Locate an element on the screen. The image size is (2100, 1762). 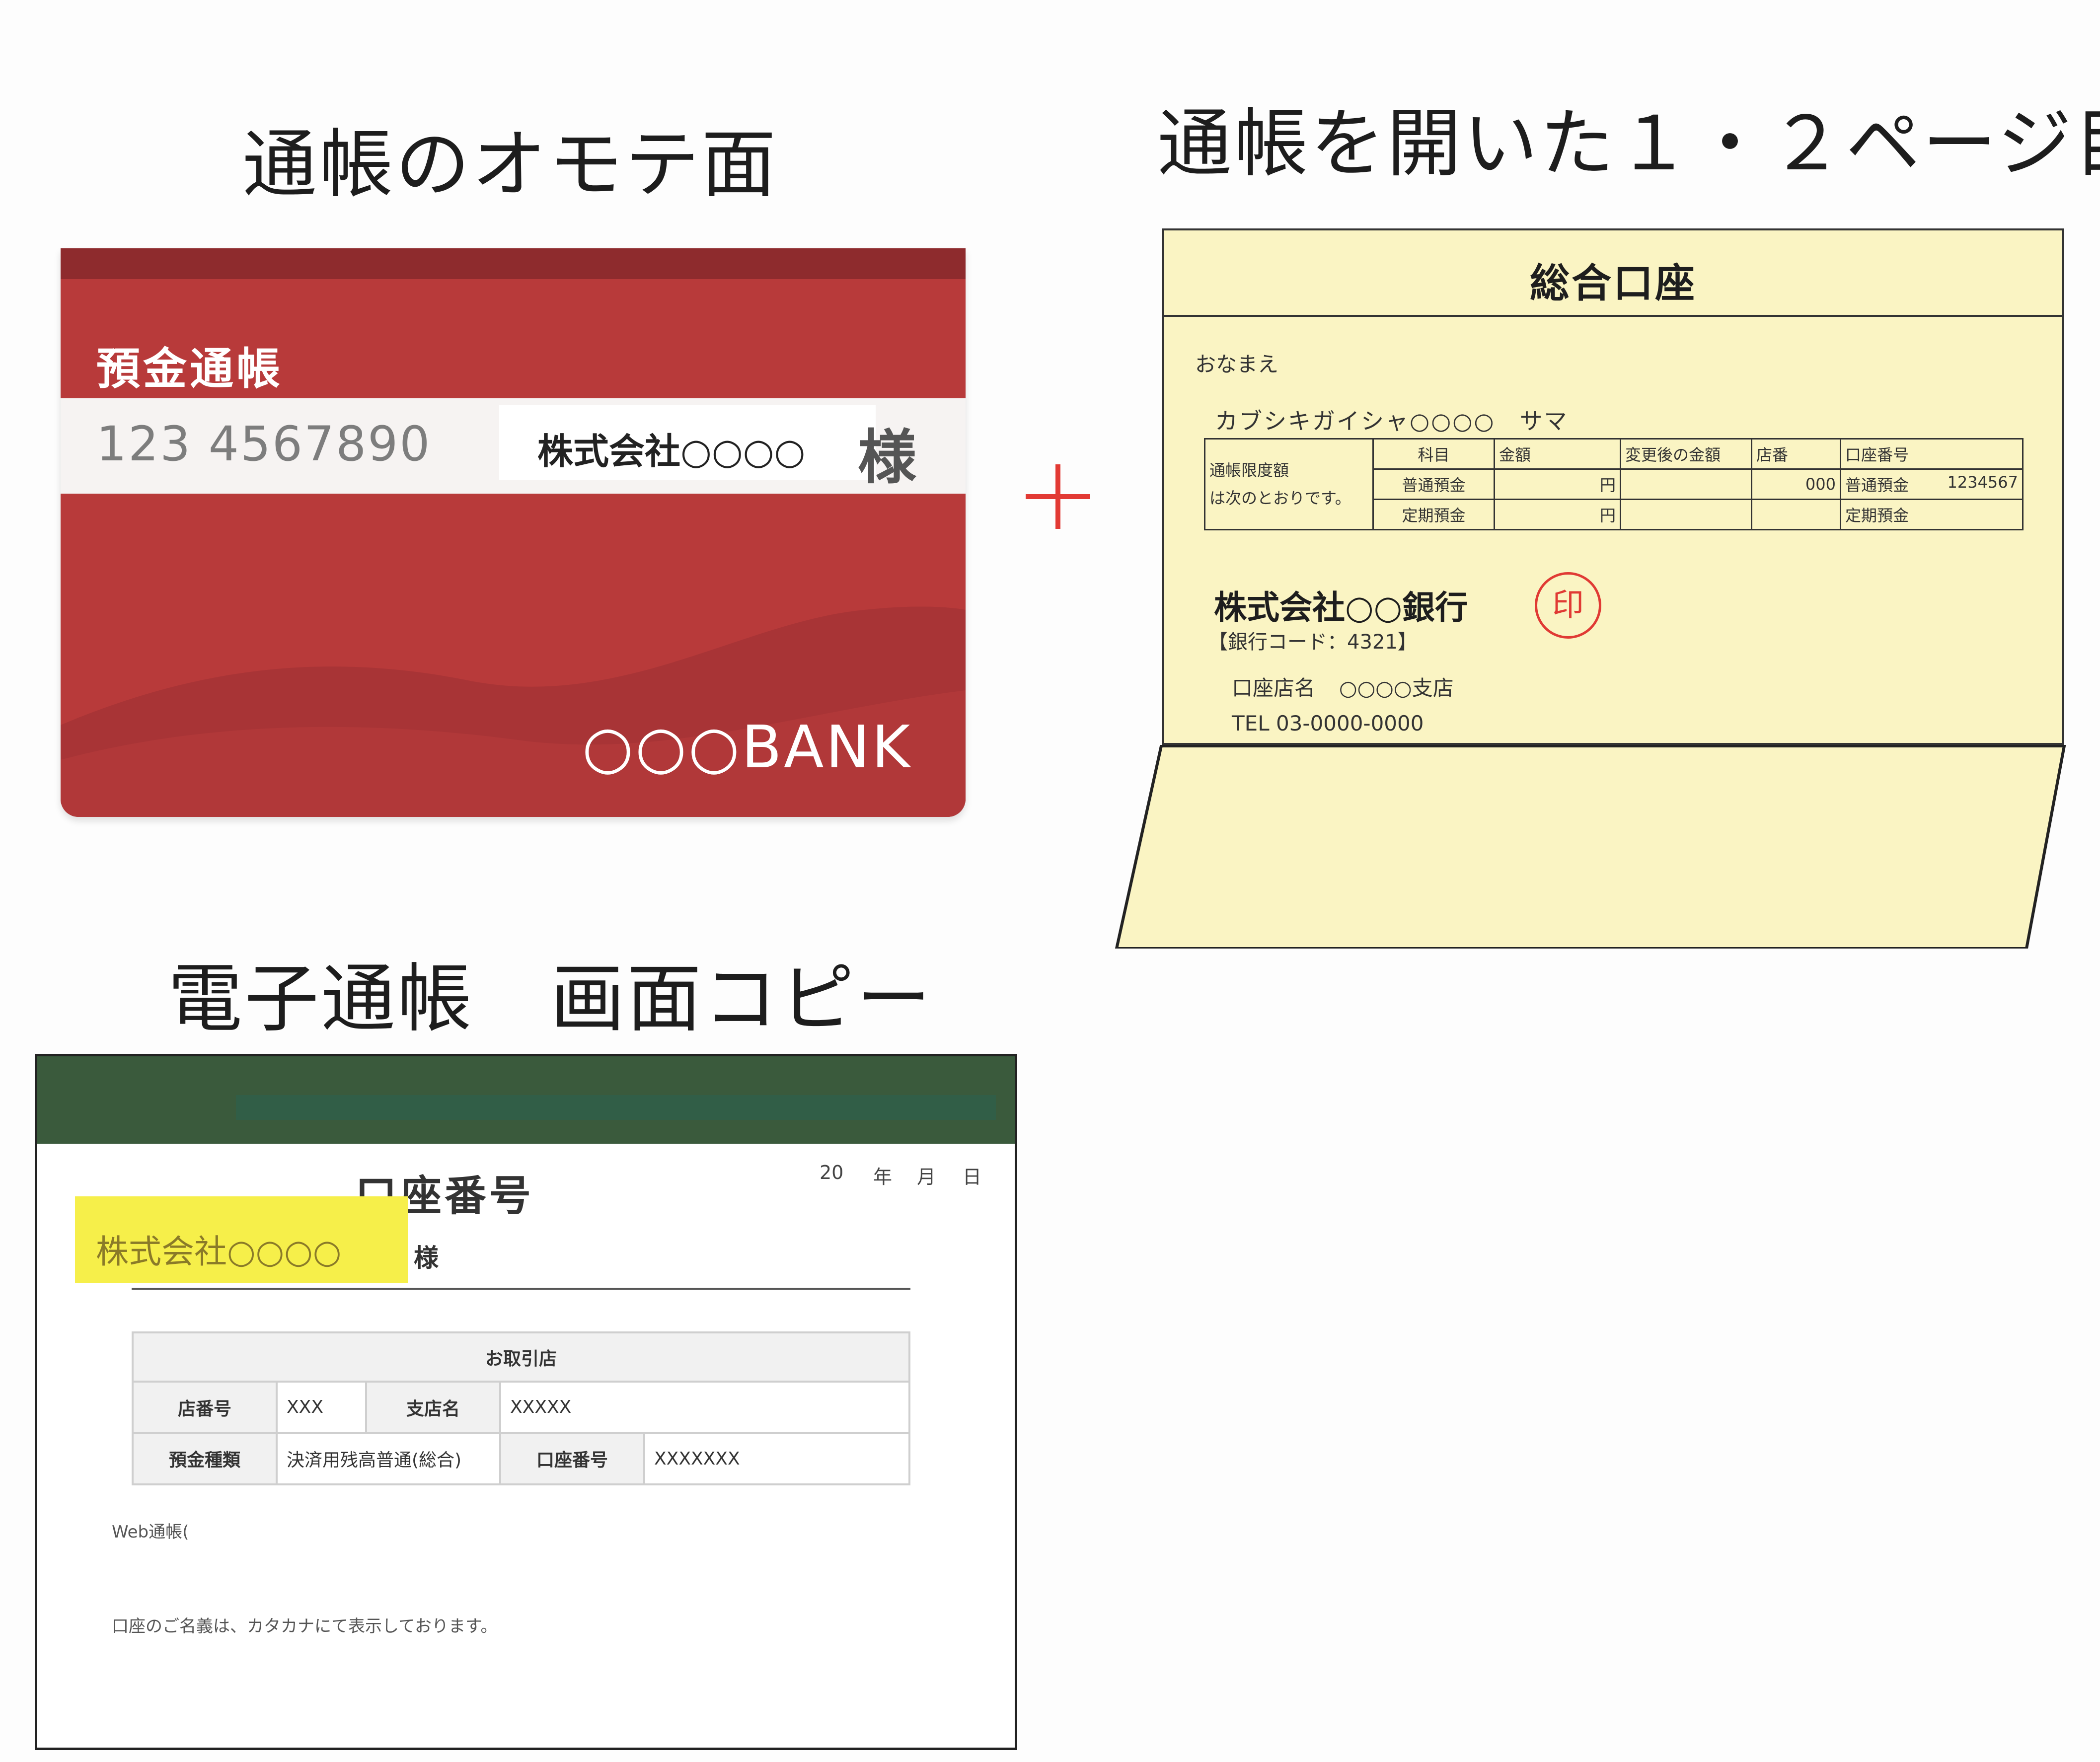
row1-account-number: 1234567 is located at coordinates (1982, 482).